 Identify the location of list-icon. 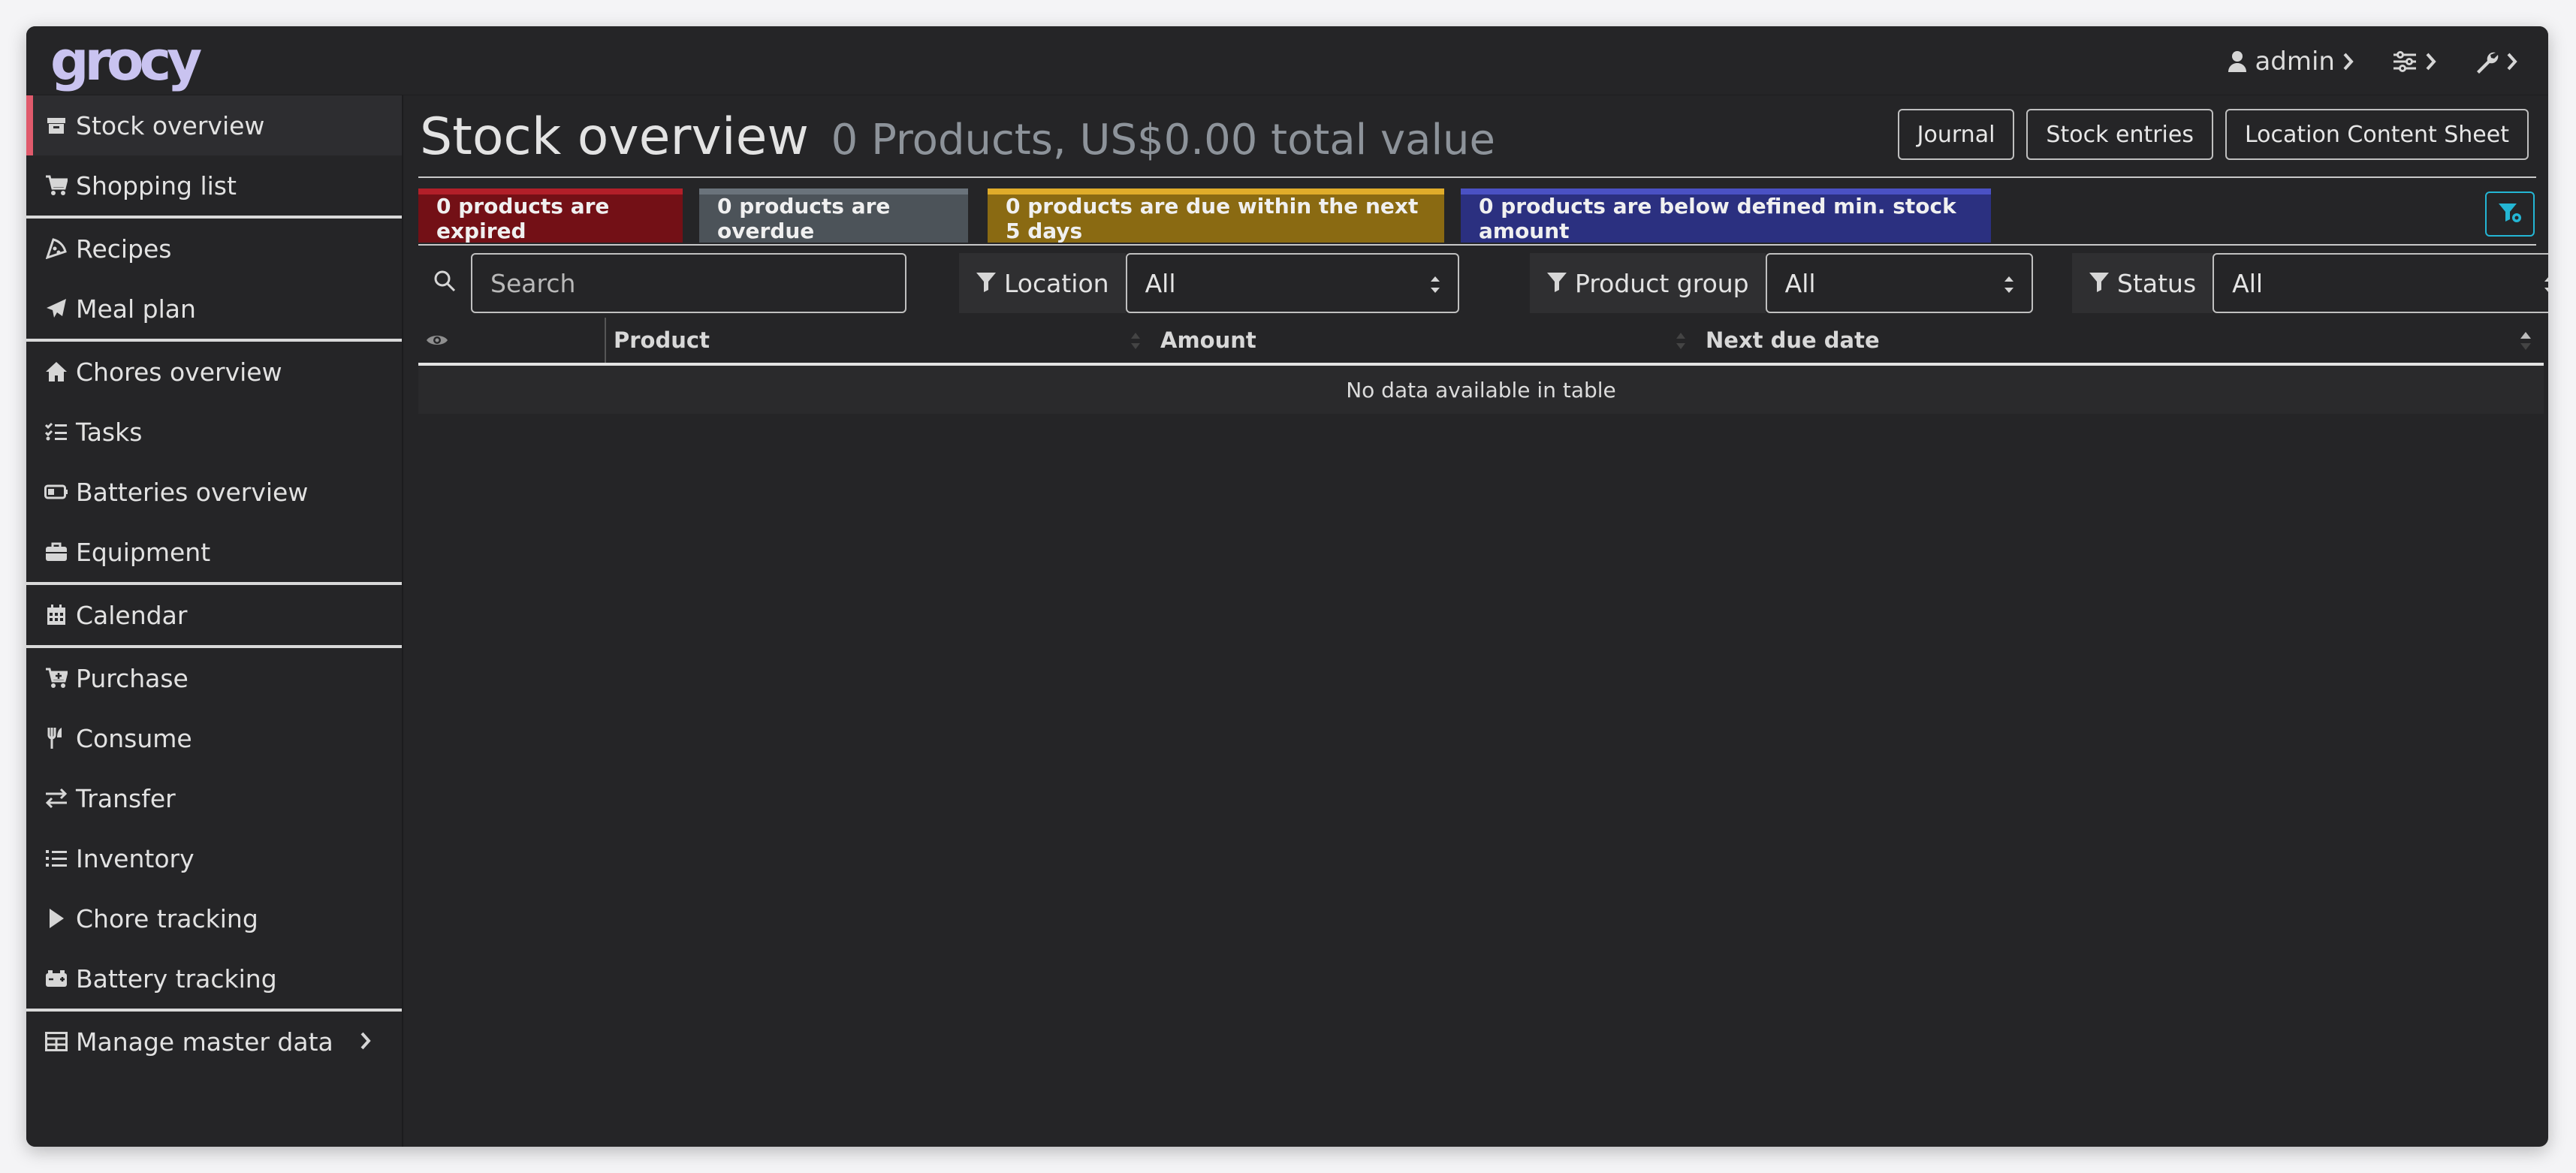
(56, 858).